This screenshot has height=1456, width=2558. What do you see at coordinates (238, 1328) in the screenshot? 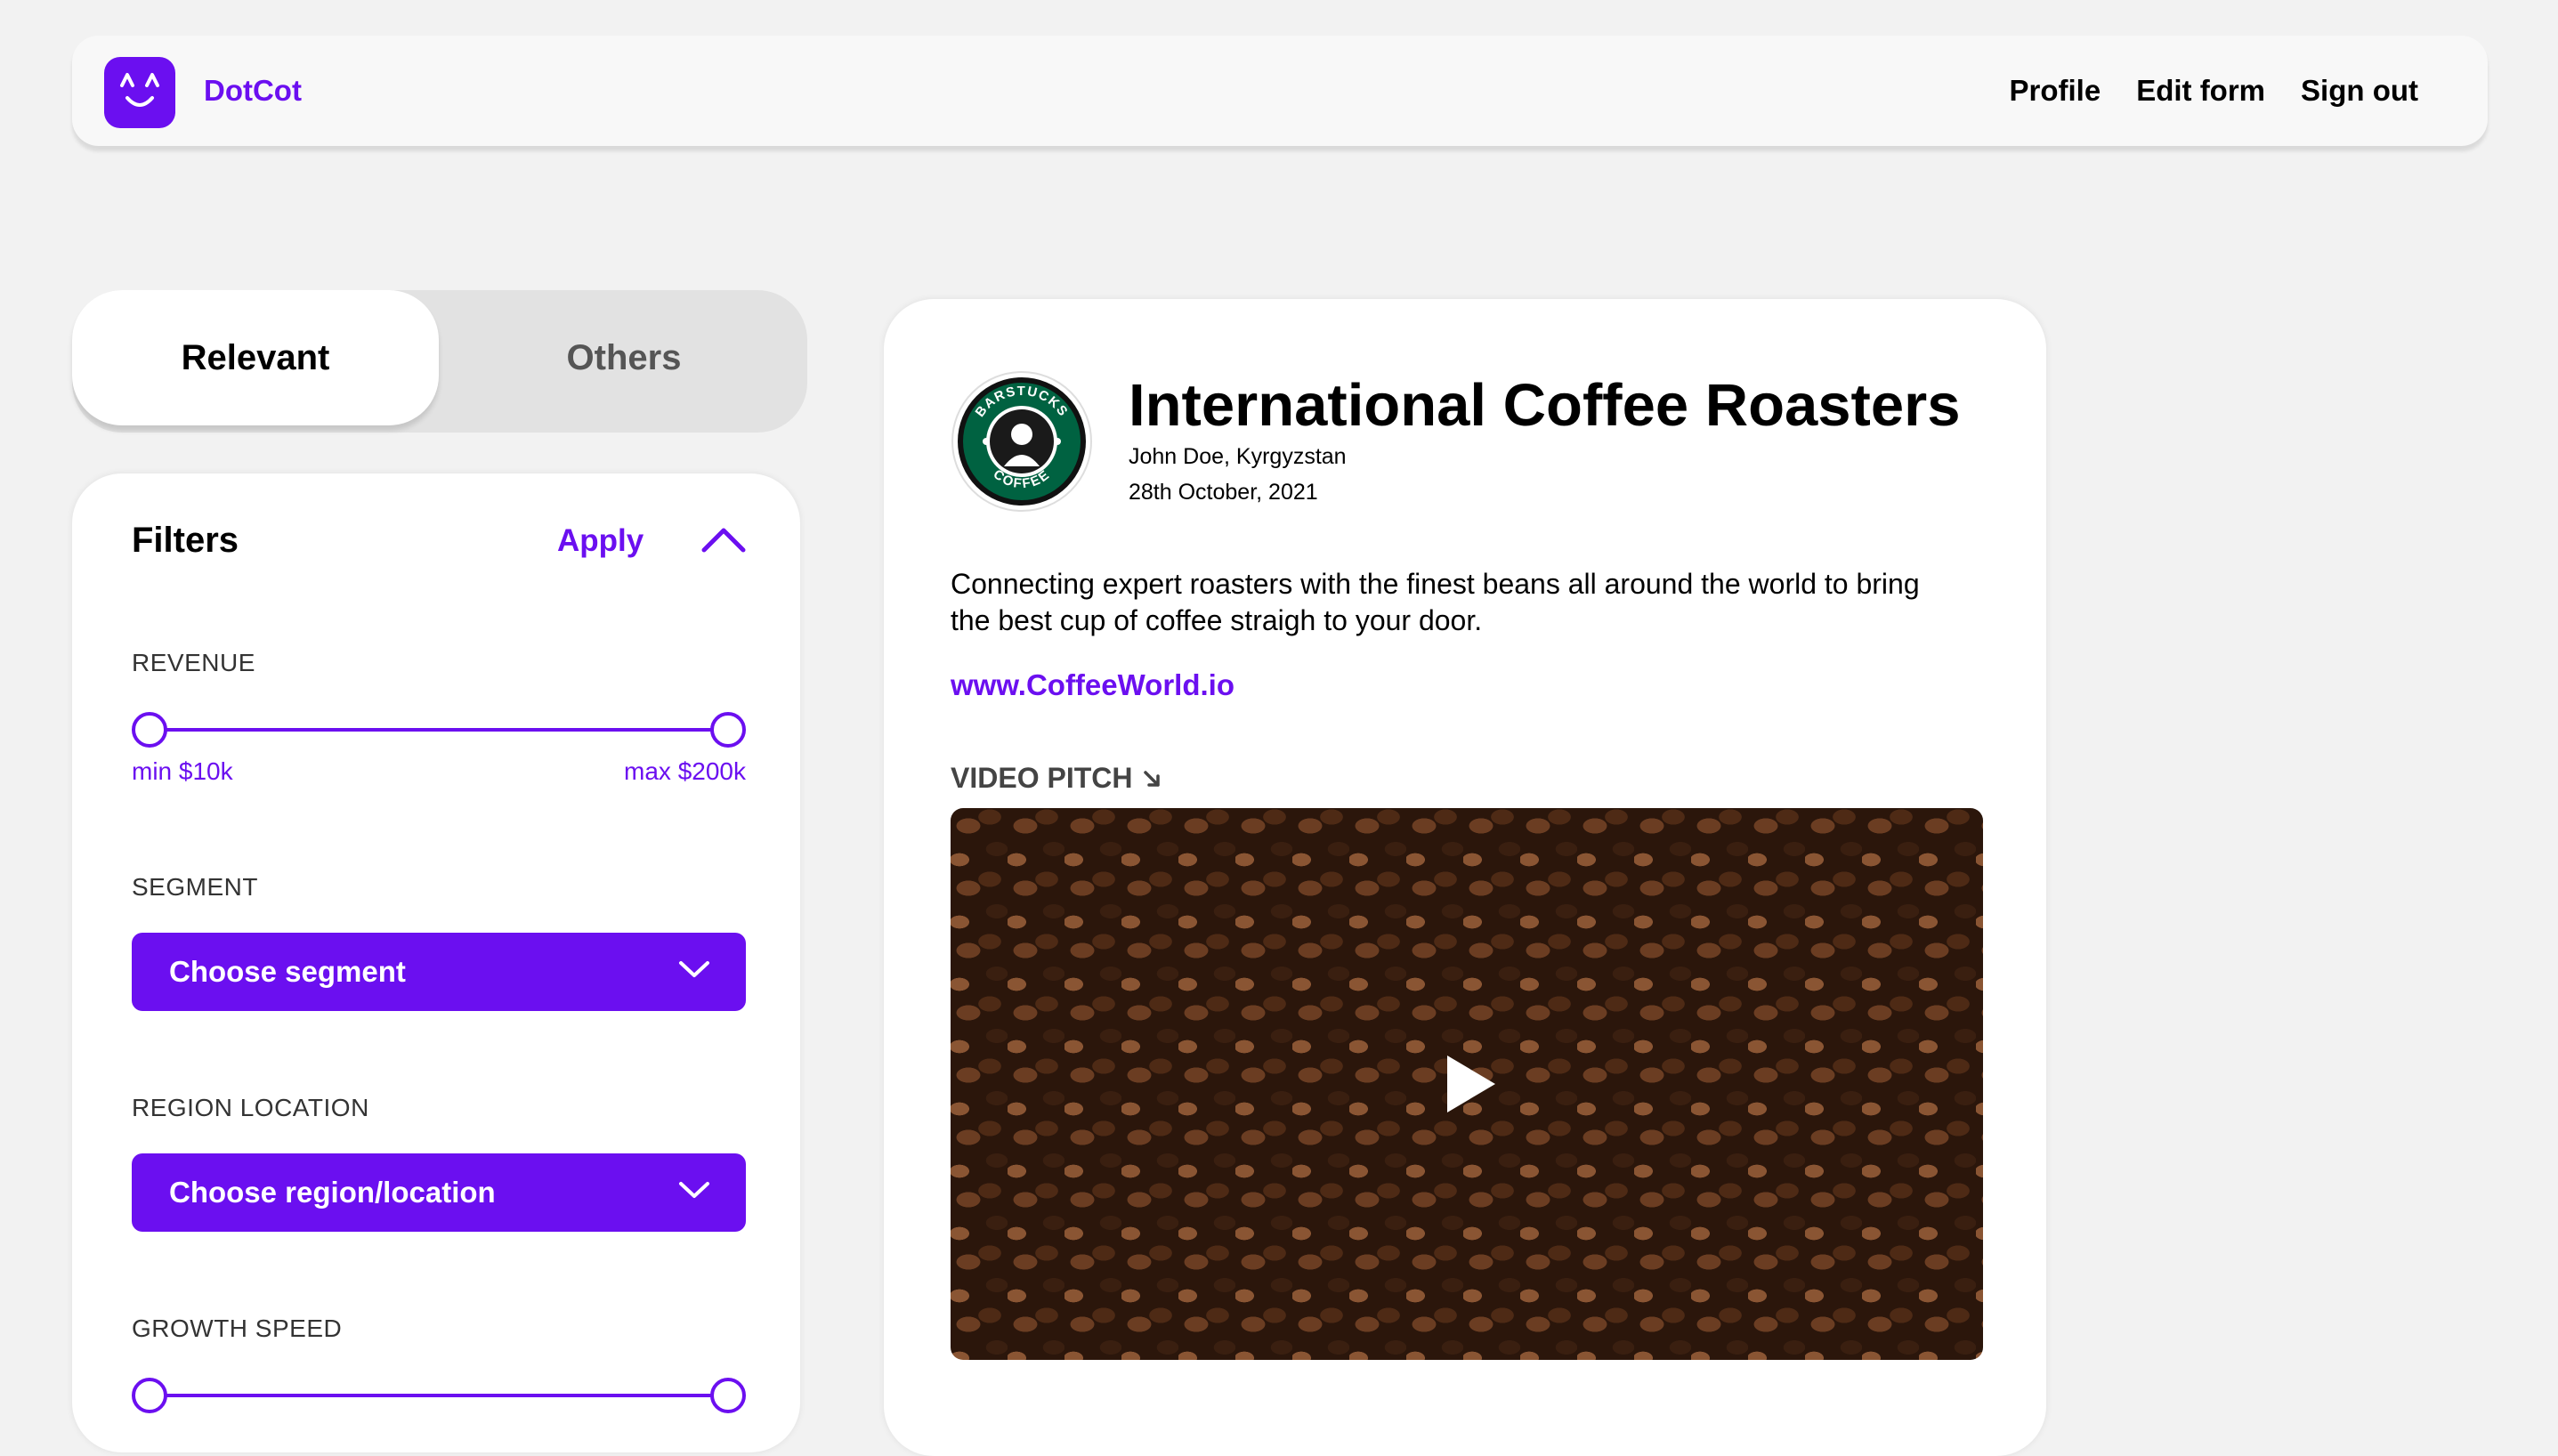
I see `growth-speed-label: GROWTH SPEED` at bounding box center [238, 1328].